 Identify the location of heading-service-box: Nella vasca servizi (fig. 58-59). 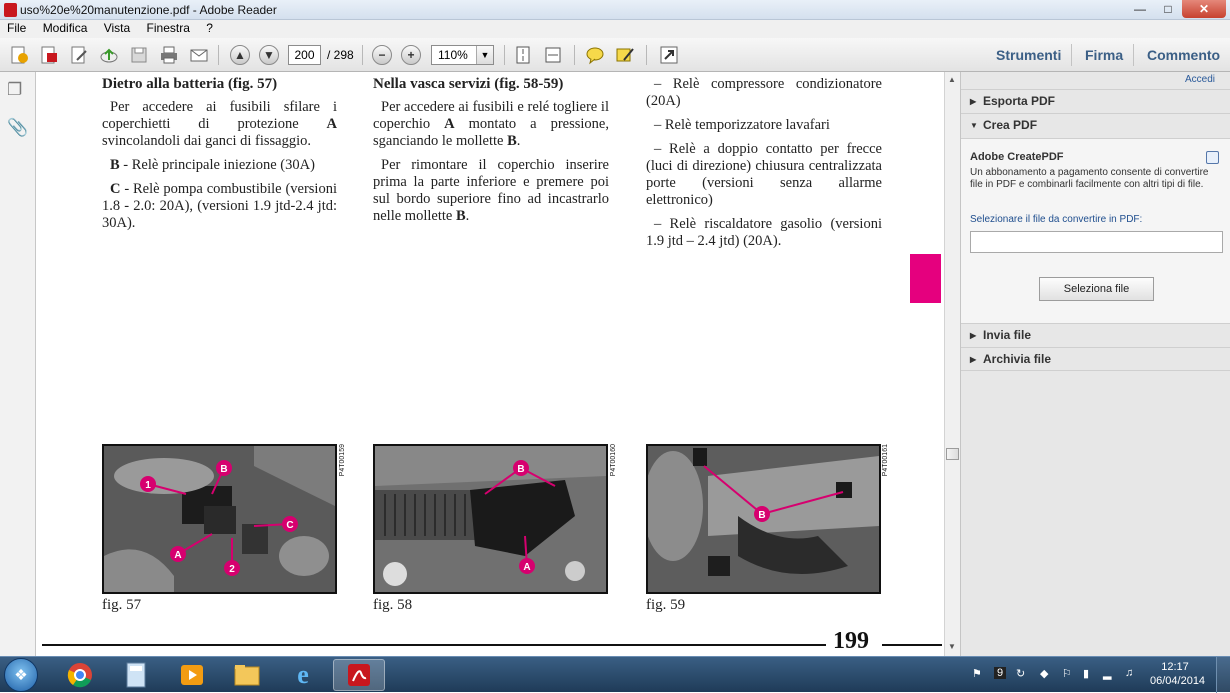
(468, 84).